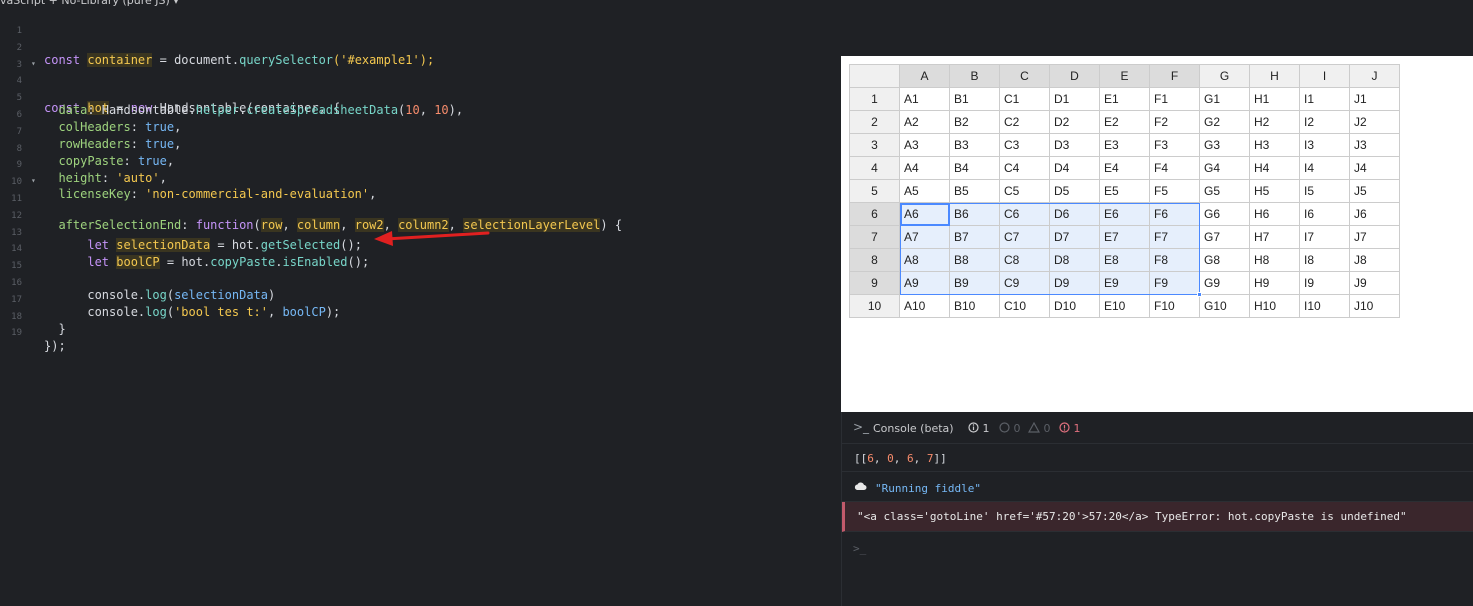  I want to click on table-cell: D2, so click(1074, 122).